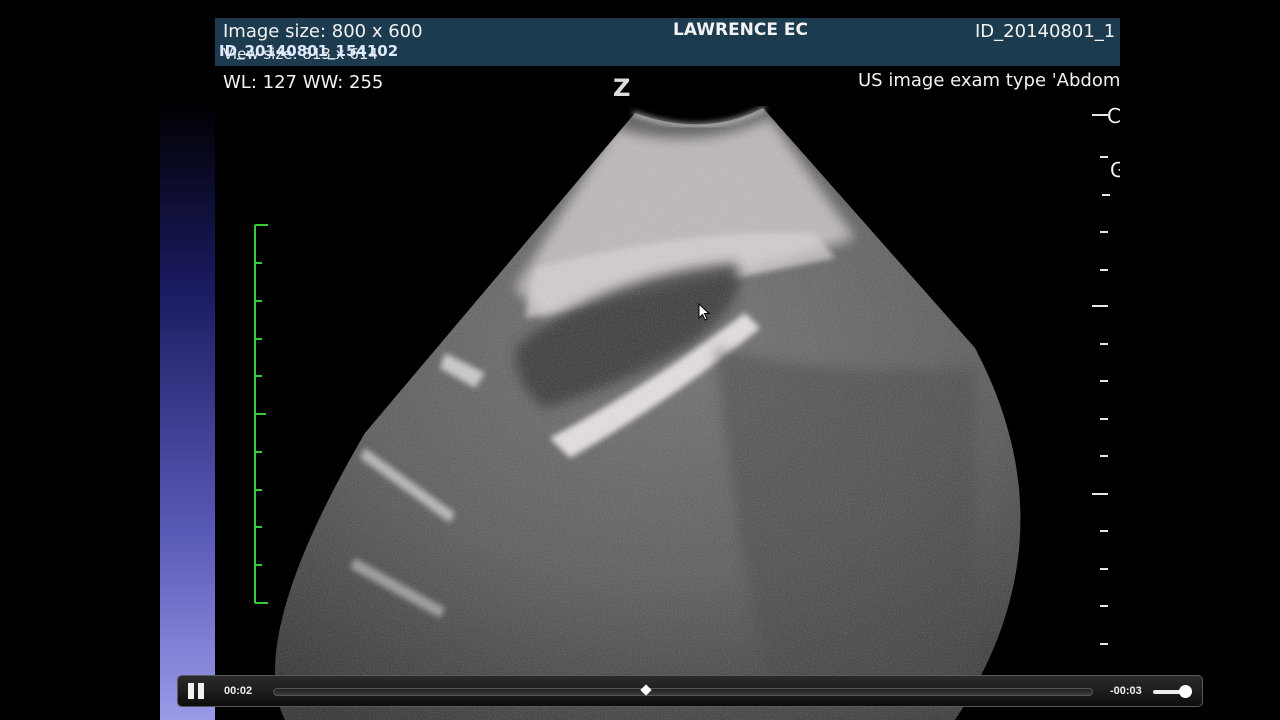 The width and height of the screenshot is (1280, 720). What do you see at coordinates (1045, 31) in the screenshot?
I see `study-id-right: ID_20140801_1` at bounding box center [1045, 31].